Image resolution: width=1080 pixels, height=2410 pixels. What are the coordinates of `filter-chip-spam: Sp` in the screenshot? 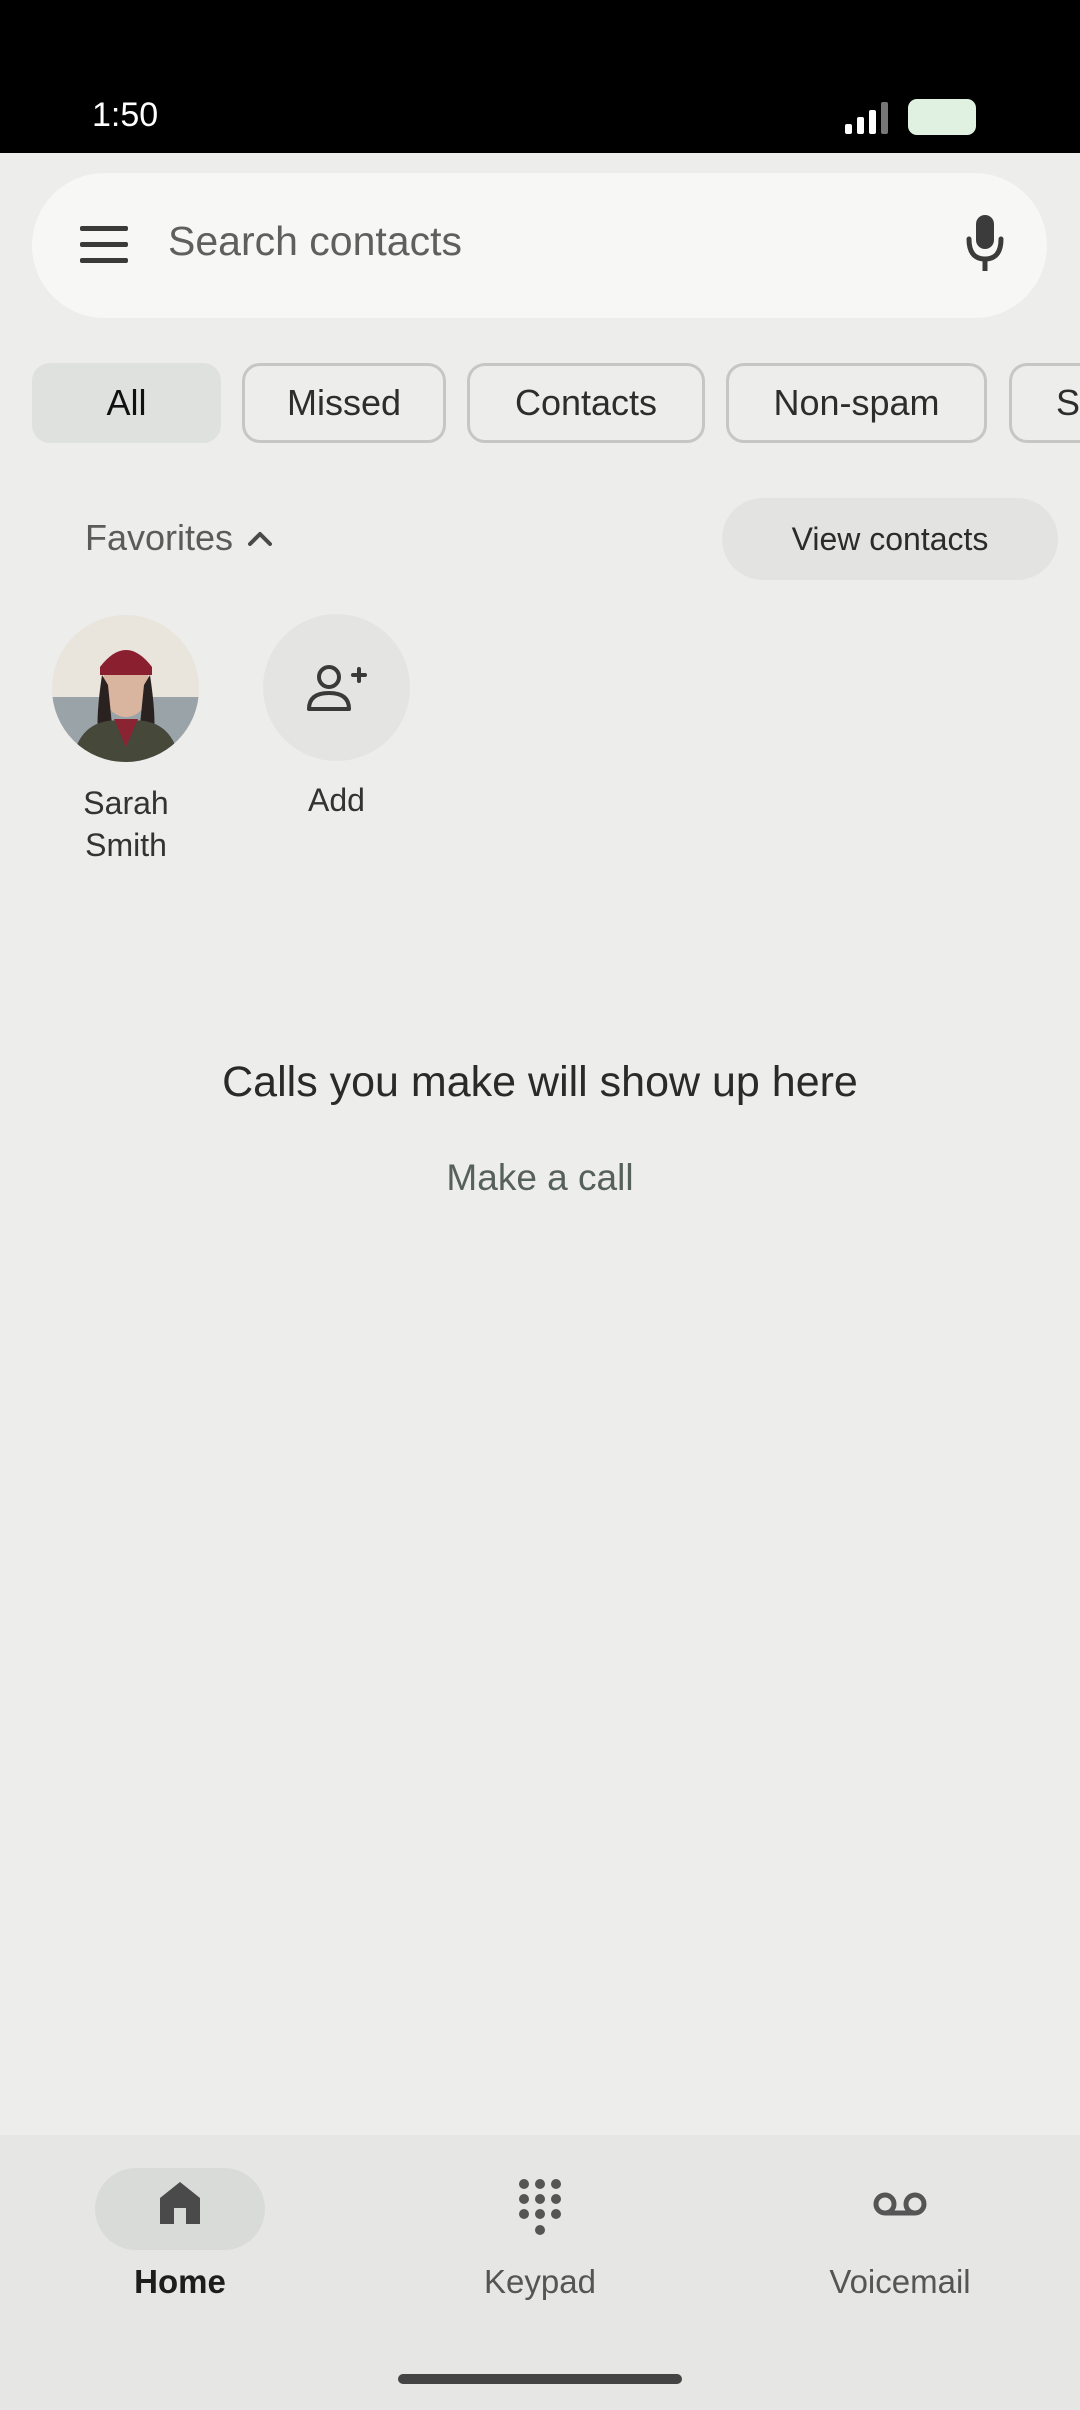 It's located at (1044, 403).